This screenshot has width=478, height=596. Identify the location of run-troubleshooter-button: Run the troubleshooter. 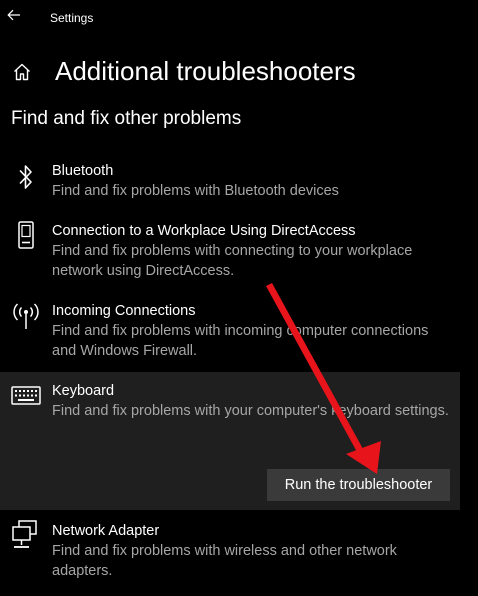
(358, 485).